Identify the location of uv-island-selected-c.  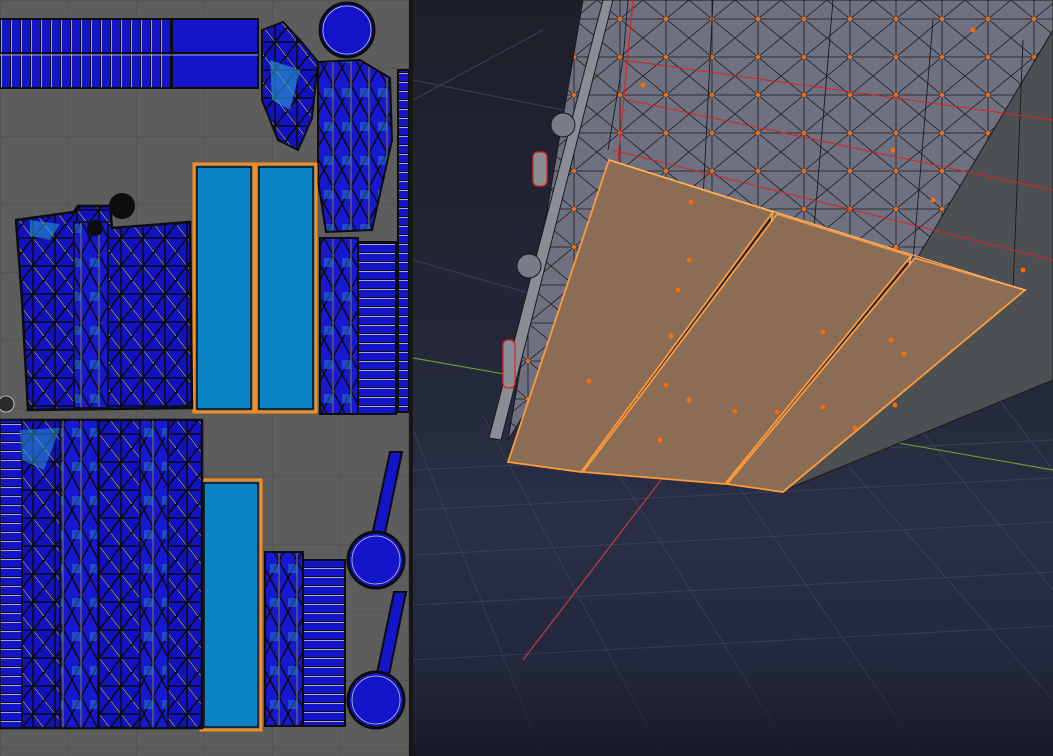
(231, 605).